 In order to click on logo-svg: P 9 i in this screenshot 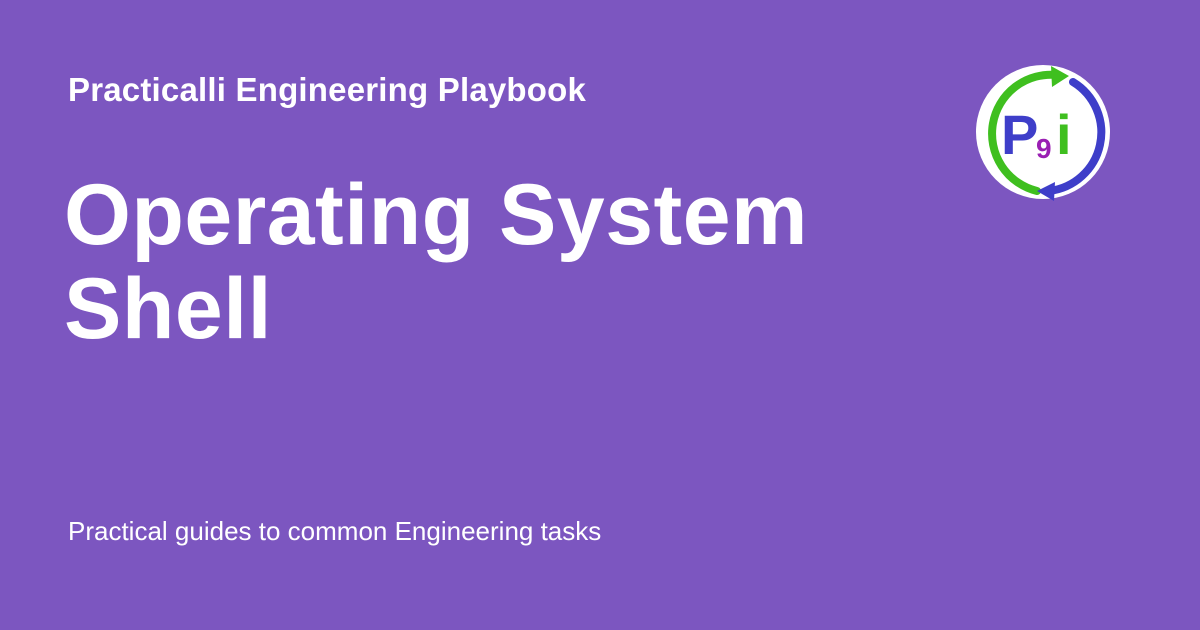, I will do `click(1043, 133)`.